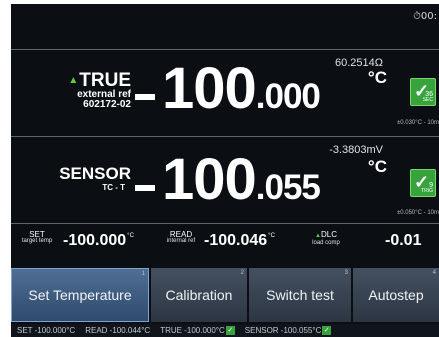 This screenshot has height=337, width=439. I want to click on set-temperature-button: Set Temperature 1, so click(80, 295).